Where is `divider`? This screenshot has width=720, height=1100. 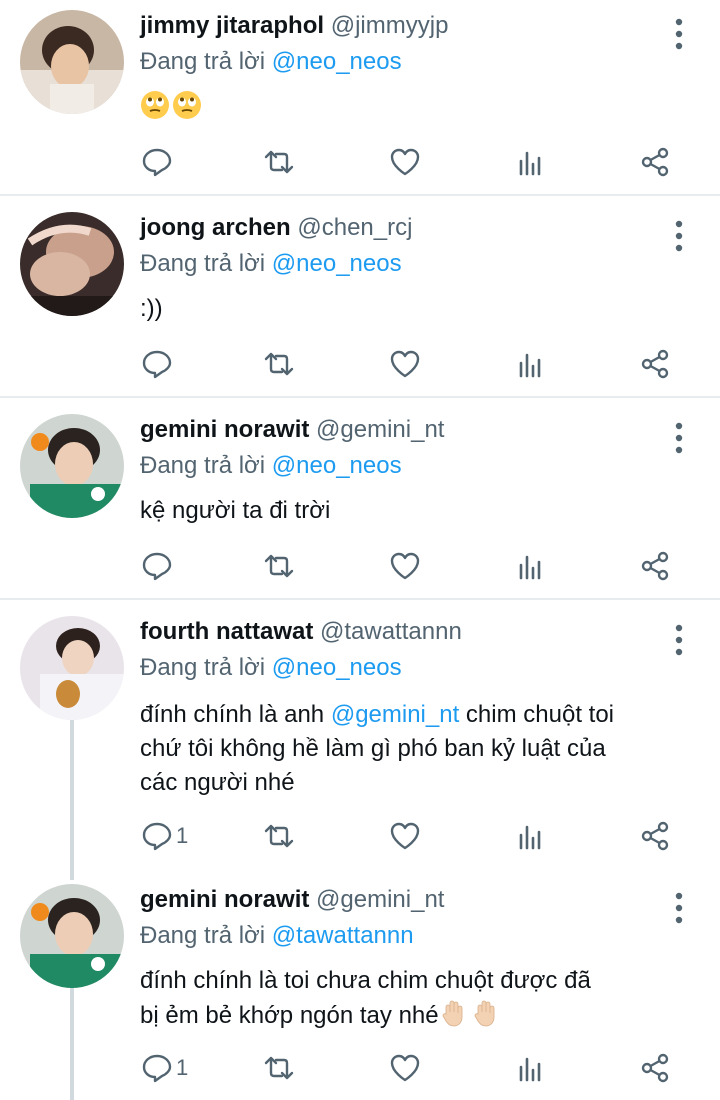
divider is located at coordinates (360, 195).